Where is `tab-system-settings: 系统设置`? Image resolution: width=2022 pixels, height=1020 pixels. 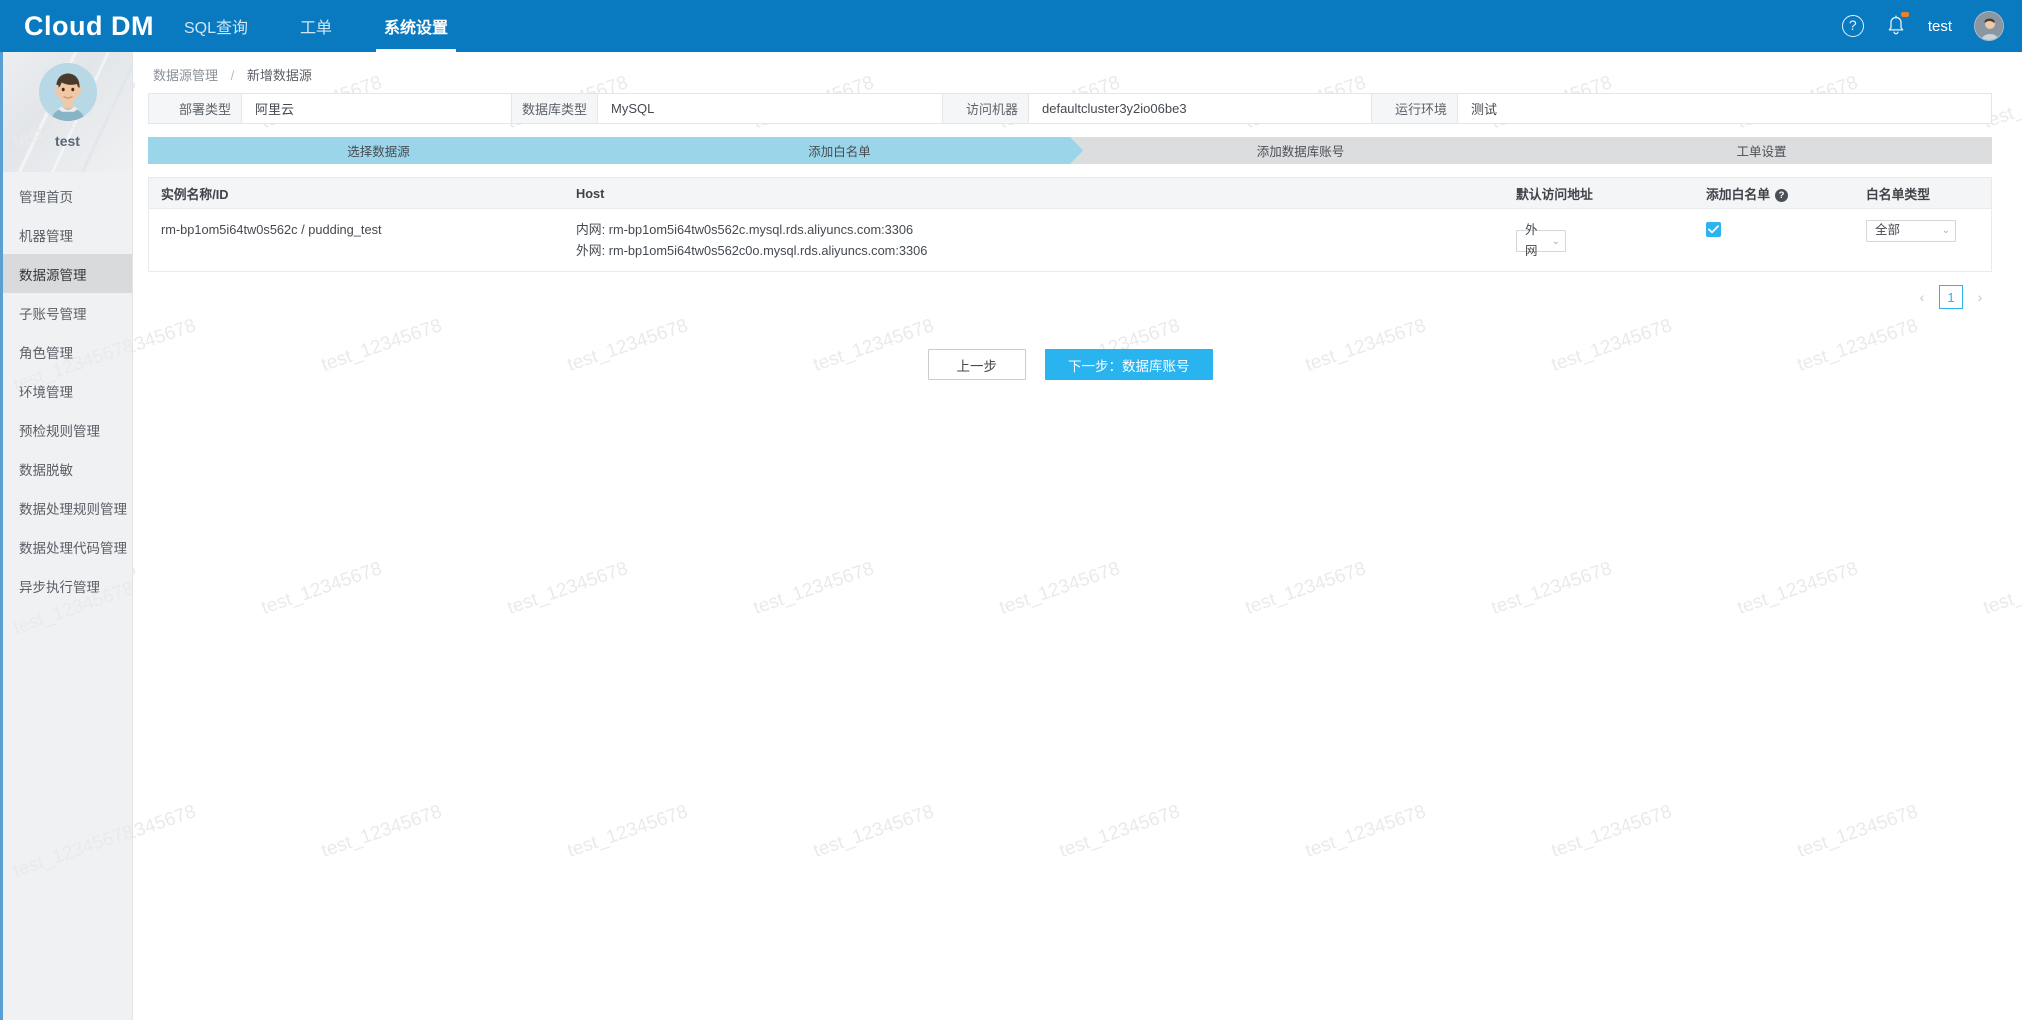 tab-system-settings: 系统设置 is located at coordinates (416, 26).